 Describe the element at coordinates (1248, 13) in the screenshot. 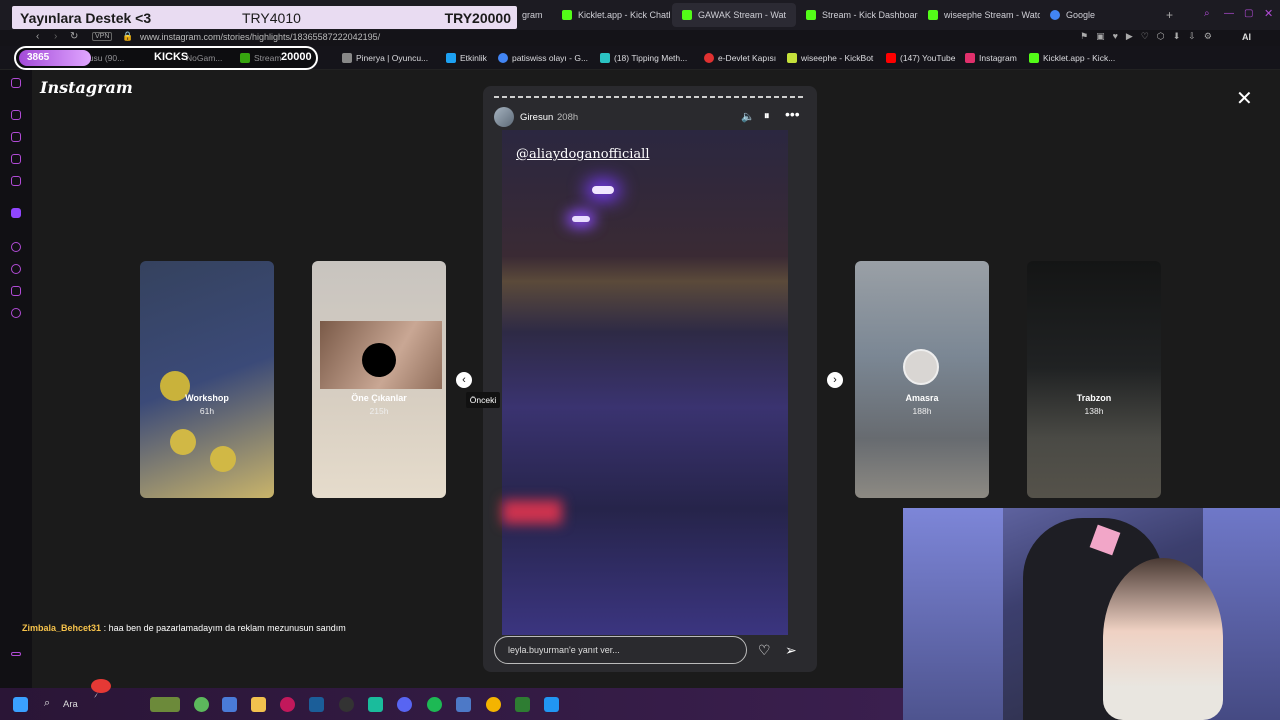

I see `maximize-icon: ▢` at that location.